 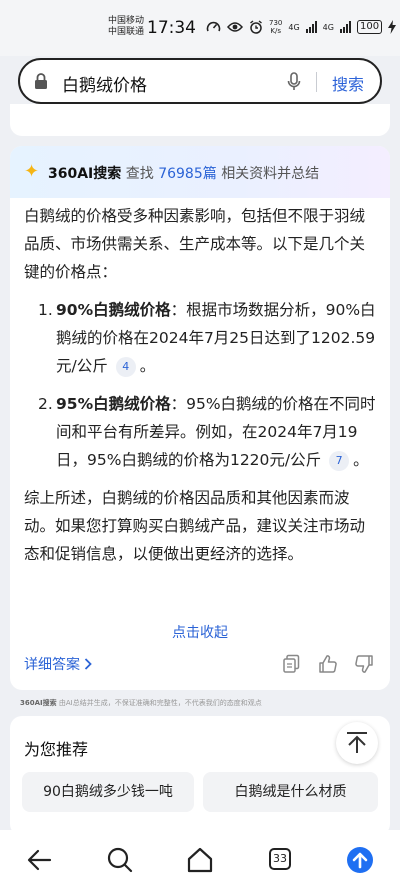 What do you see at coordinates (125, 366) in the screenshot?
I see `citation-badge: 4` at bounding box center [125, 366].